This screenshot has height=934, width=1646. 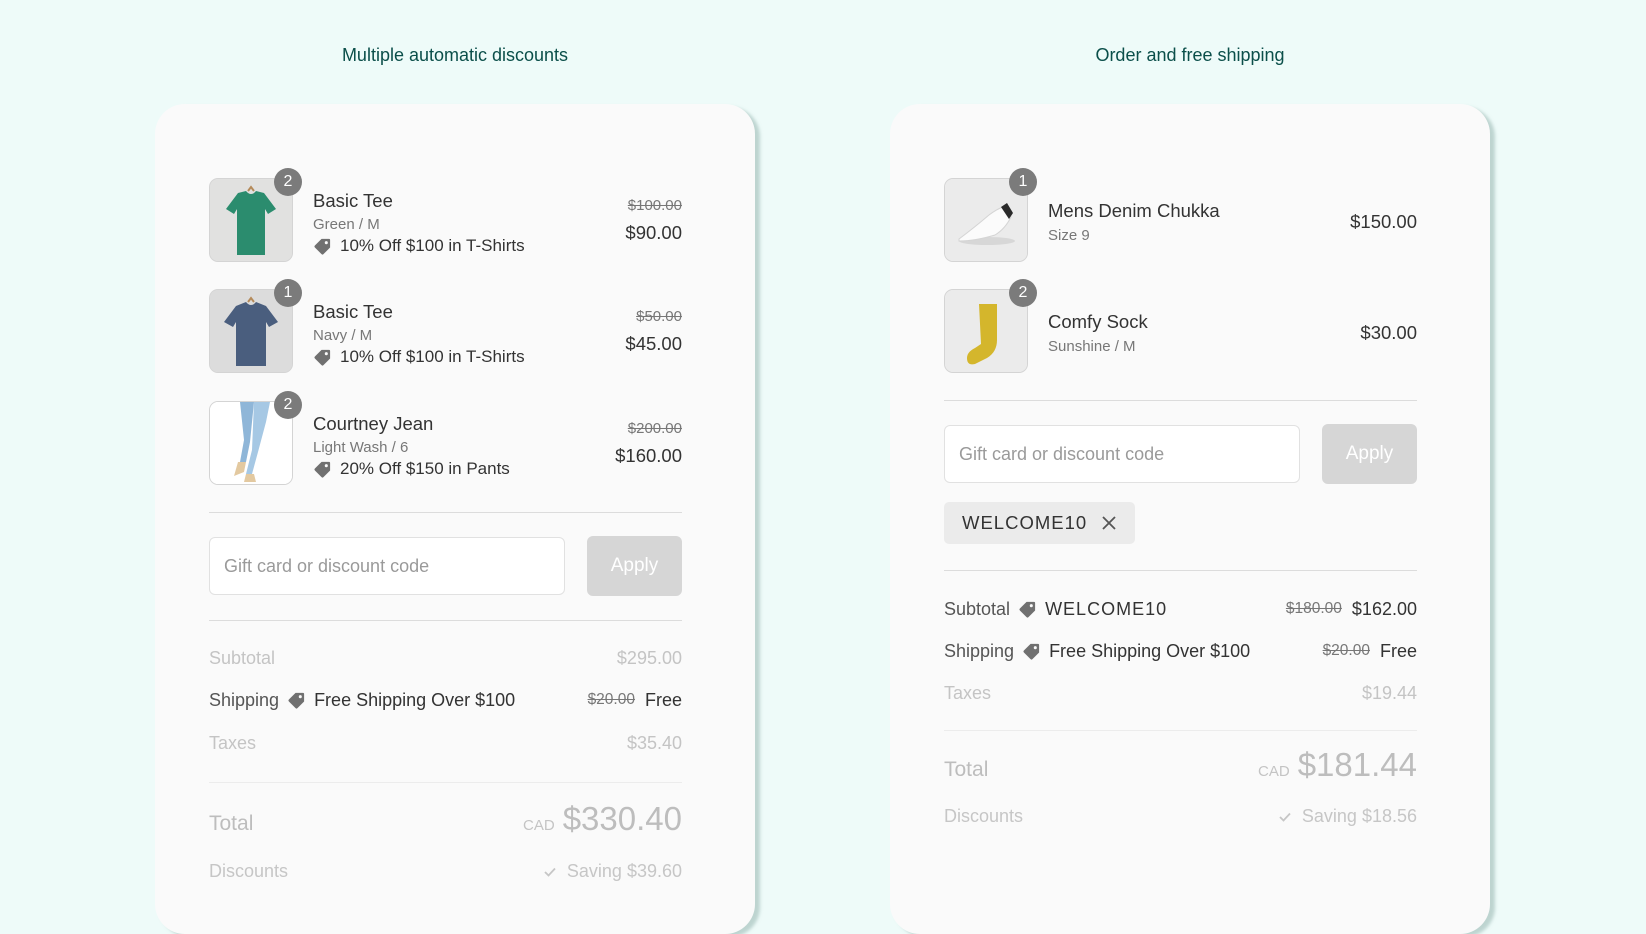 I want to click on item-original-price: $200.00, so click(x=654, y=428).